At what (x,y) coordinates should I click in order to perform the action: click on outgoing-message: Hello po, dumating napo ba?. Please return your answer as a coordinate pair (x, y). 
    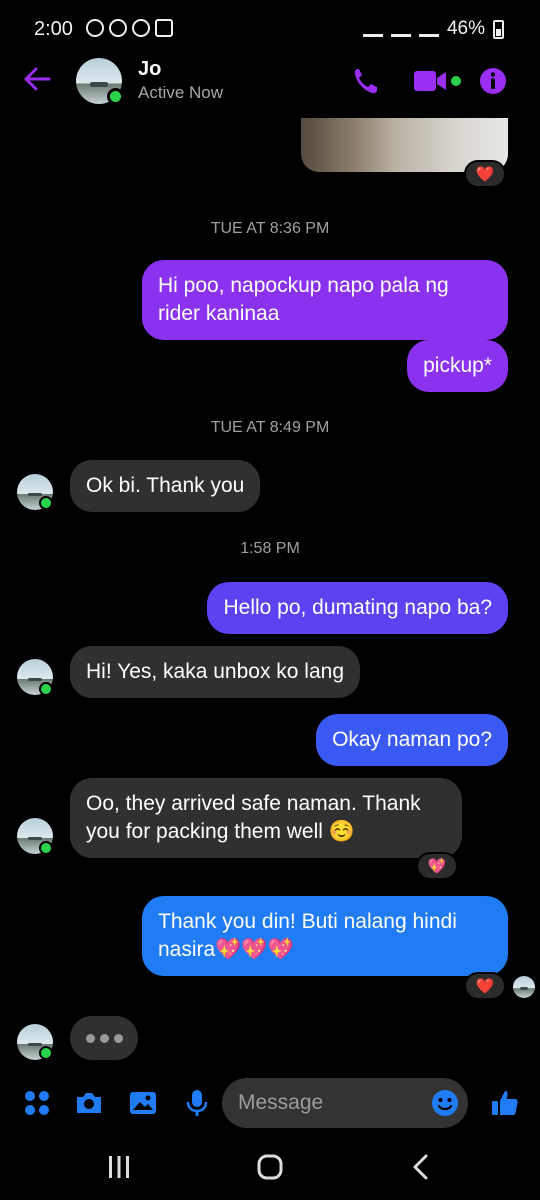
    Looking at the image, I should click on (357, 608).